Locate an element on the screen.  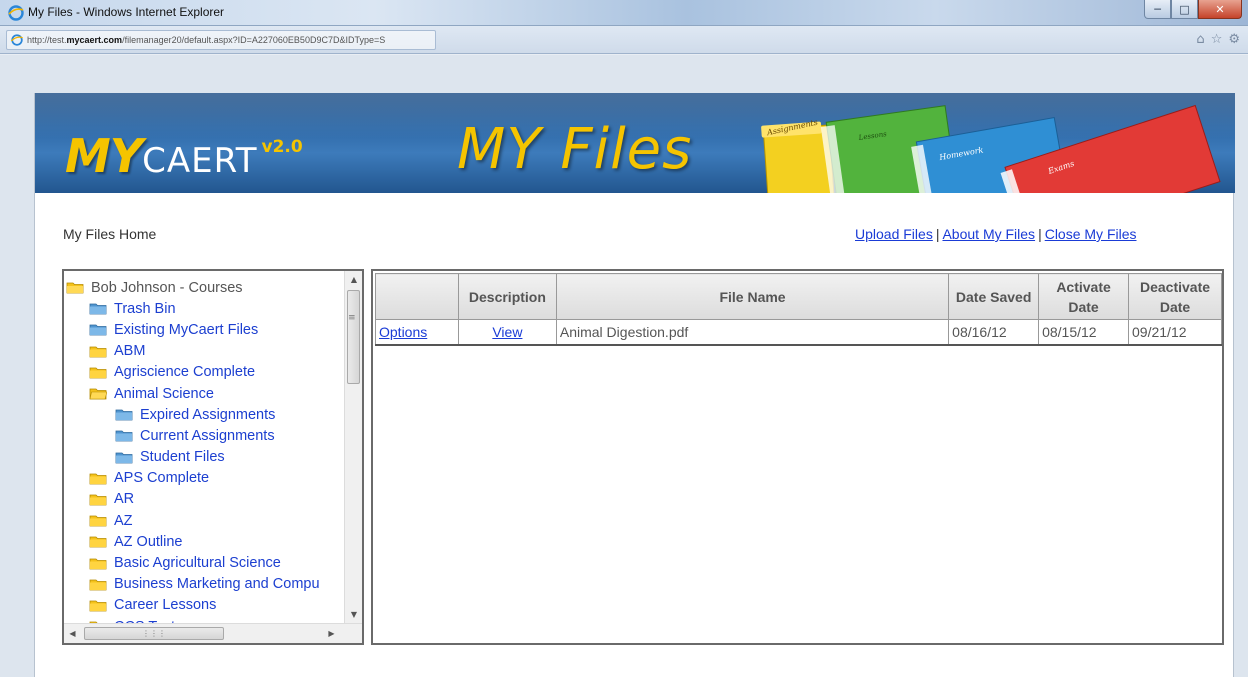
tree-horizontal-scrollbar: ◀ ⋮⋮⋮ ▶ is located at coordinates (213, 633).